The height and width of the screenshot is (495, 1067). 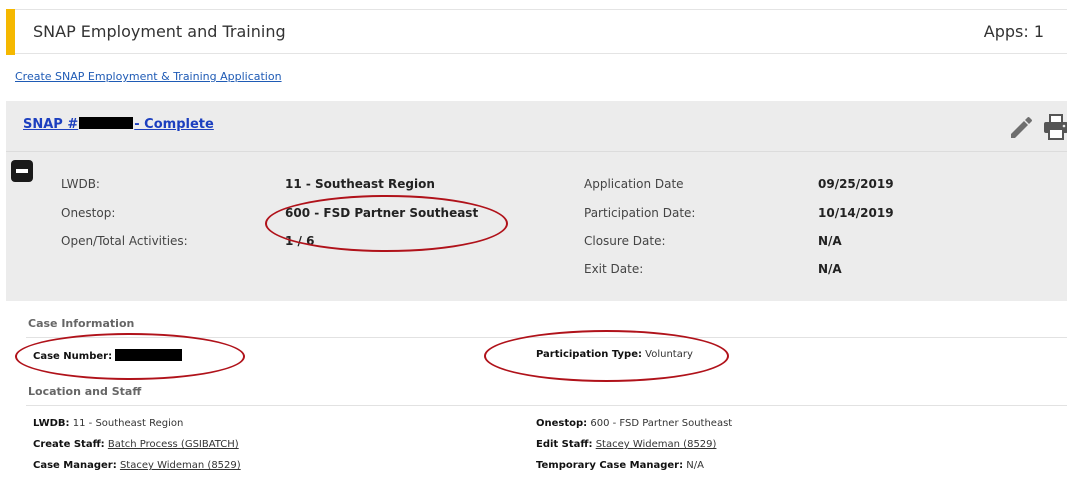 I want to click on location-staff-heading: Location and Staff, so click(x=85, y=391).